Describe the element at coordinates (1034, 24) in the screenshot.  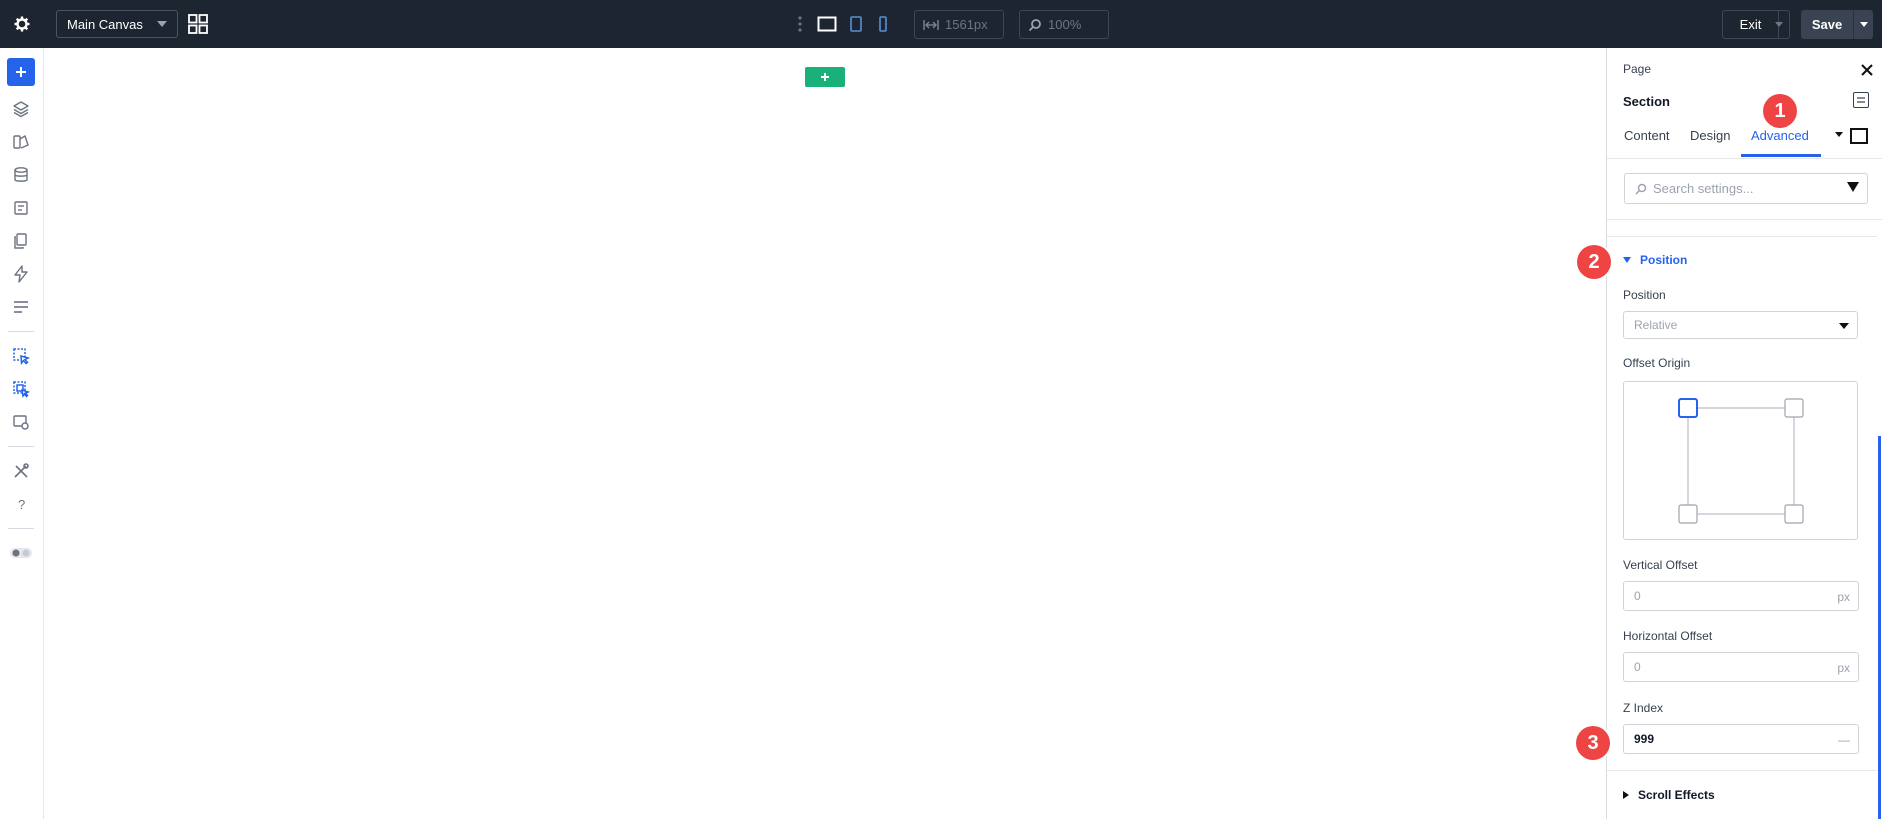
I see `zoom-search-icon` at that location.